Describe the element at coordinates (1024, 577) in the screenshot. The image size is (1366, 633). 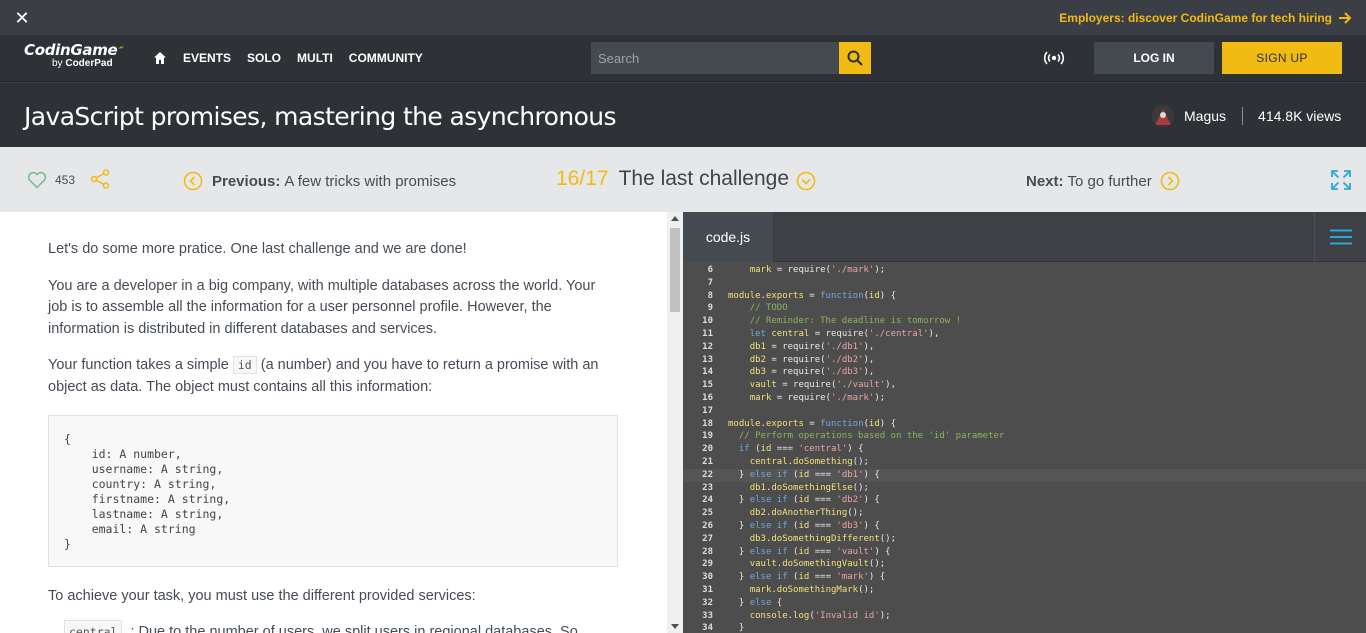
I see `code-line: 30 } else if (id === 'mark') {` at that location.